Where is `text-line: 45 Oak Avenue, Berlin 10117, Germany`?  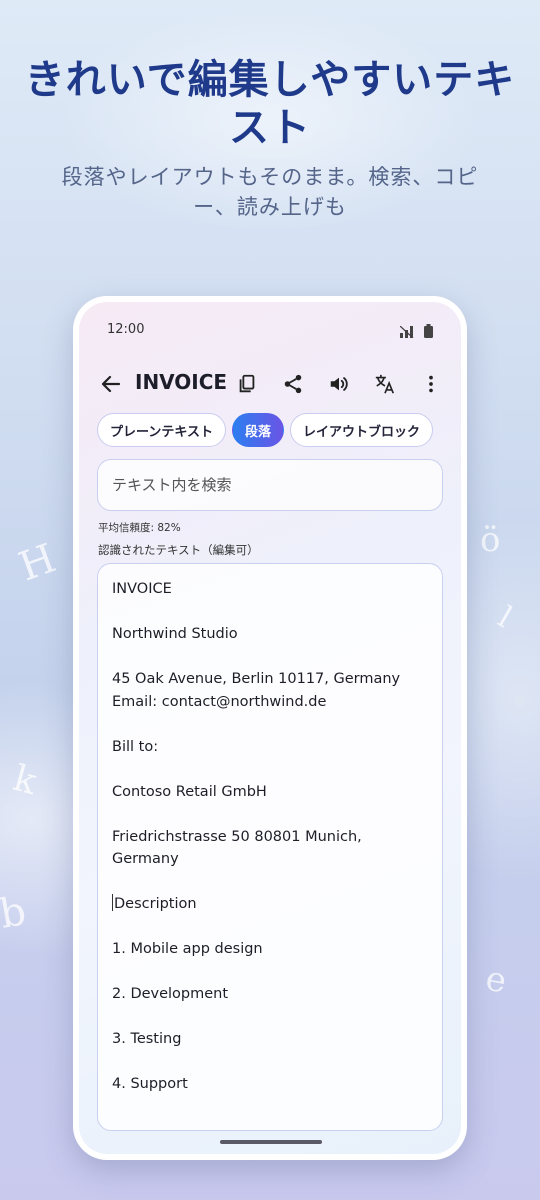 text-line: 45 Oak Avenue, Berlin 10117, Germany is located at coordinates (256, 679).